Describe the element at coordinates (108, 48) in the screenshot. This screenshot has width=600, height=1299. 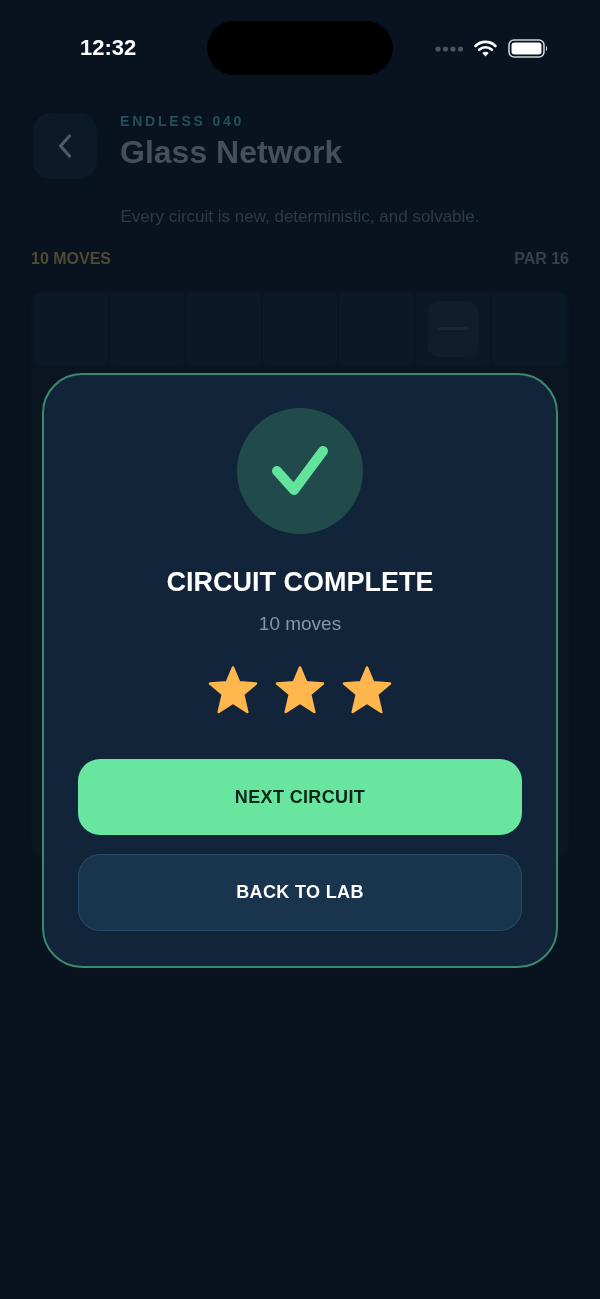
I see `status-time: 12:32` at that location.